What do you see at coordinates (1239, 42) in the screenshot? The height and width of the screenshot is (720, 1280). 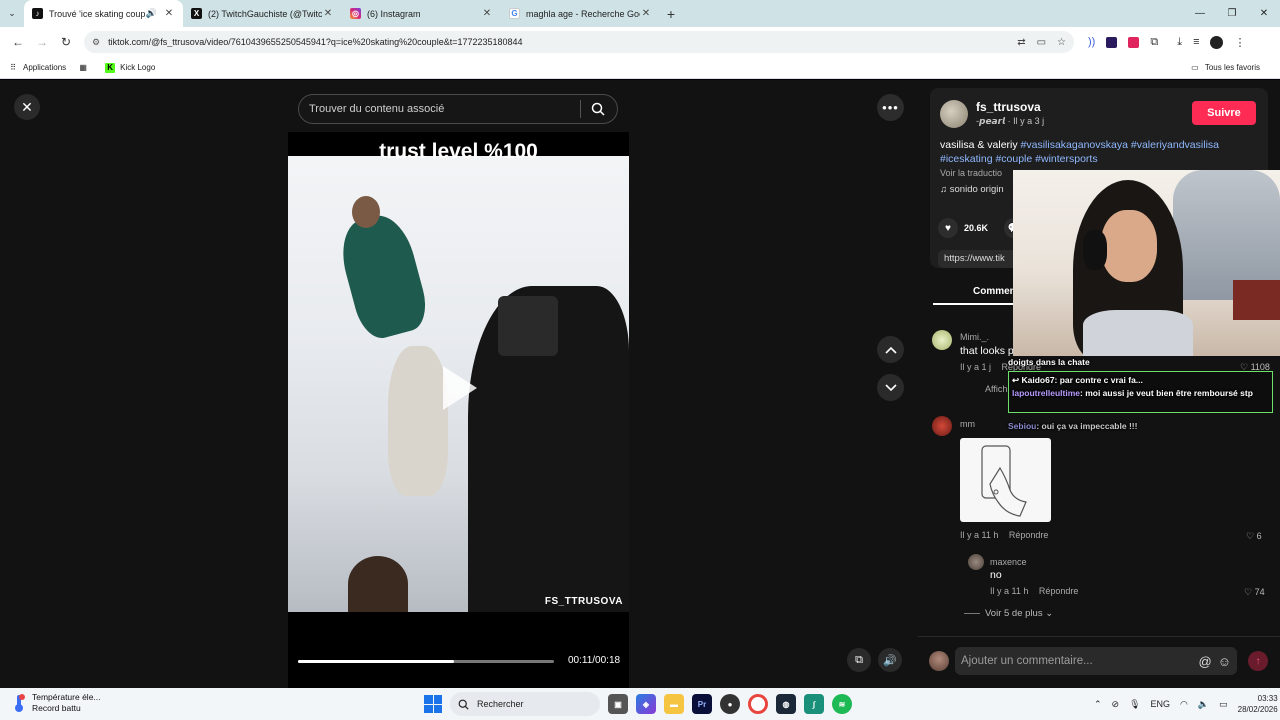 I see `kebab-menu-icon: ⋮` at bounding box center [1239, 42].